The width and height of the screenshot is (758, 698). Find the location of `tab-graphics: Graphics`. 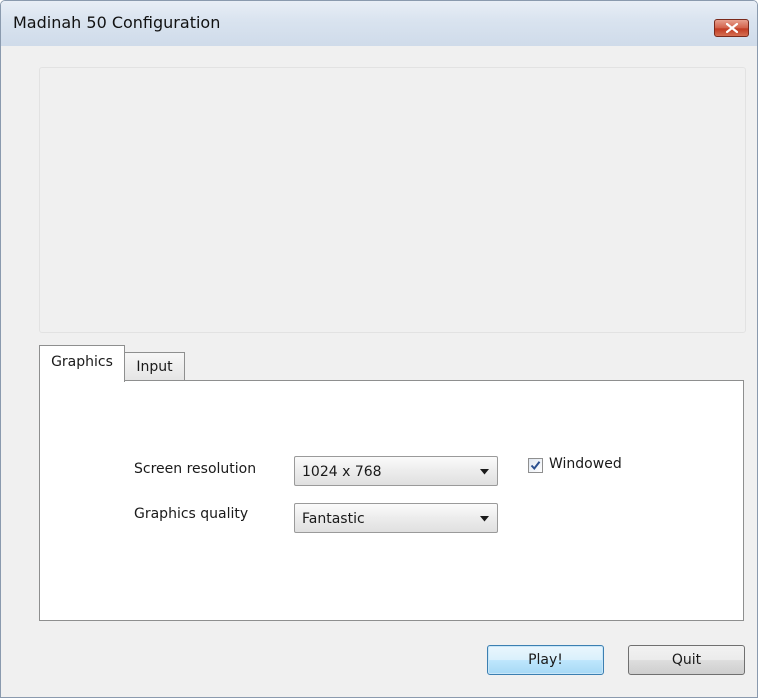

tab-graphics: Graphics is located at coordinates (82, 363).